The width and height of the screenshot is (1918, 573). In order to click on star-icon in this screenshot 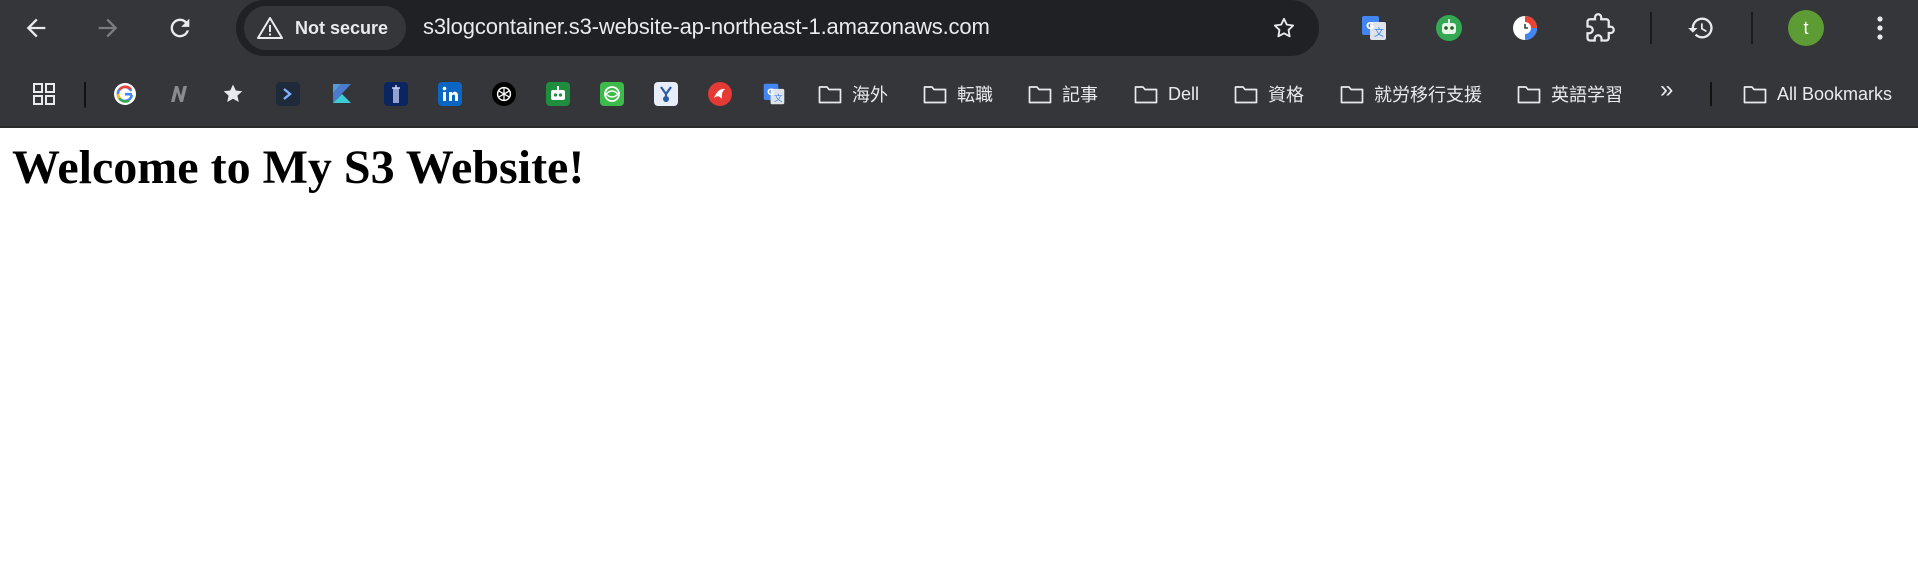, I will do `click(1284, 28)`.